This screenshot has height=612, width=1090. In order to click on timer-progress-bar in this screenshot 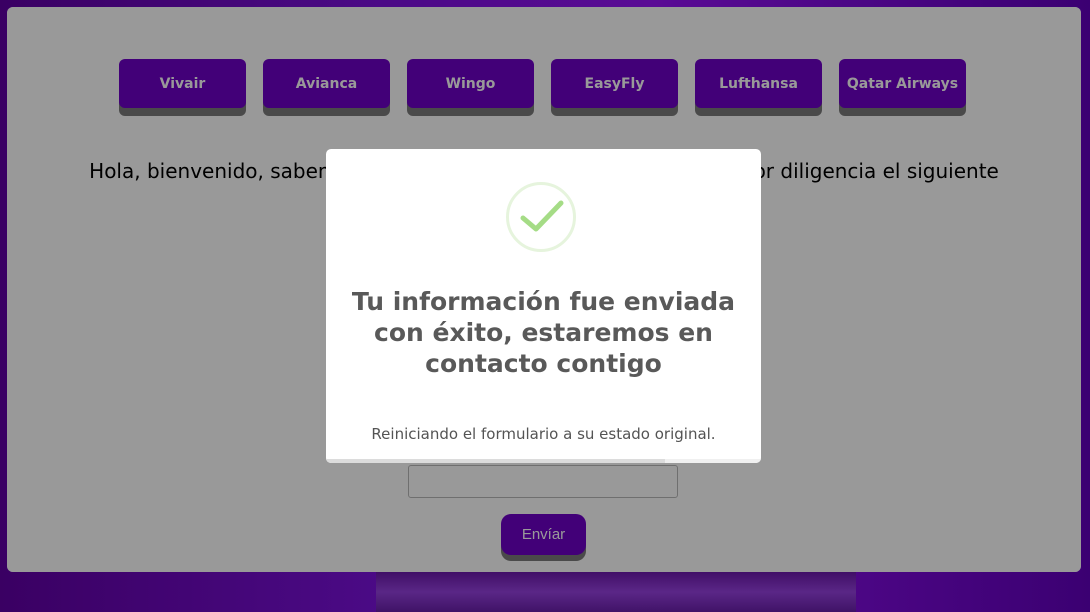, I will do `click(543, 461)`.